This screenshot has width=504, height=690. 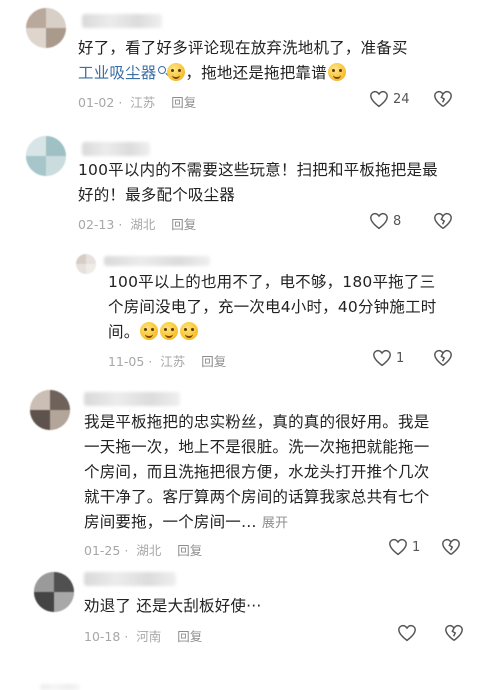 I want to click on comment-date: 01-25, so click(x=102, y=550).